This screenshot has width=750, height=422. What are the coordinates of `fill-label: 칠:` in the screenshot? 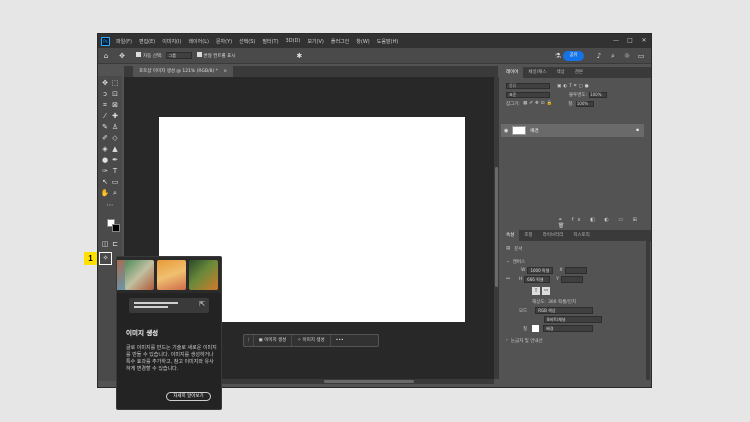 It's located at (571, 104).